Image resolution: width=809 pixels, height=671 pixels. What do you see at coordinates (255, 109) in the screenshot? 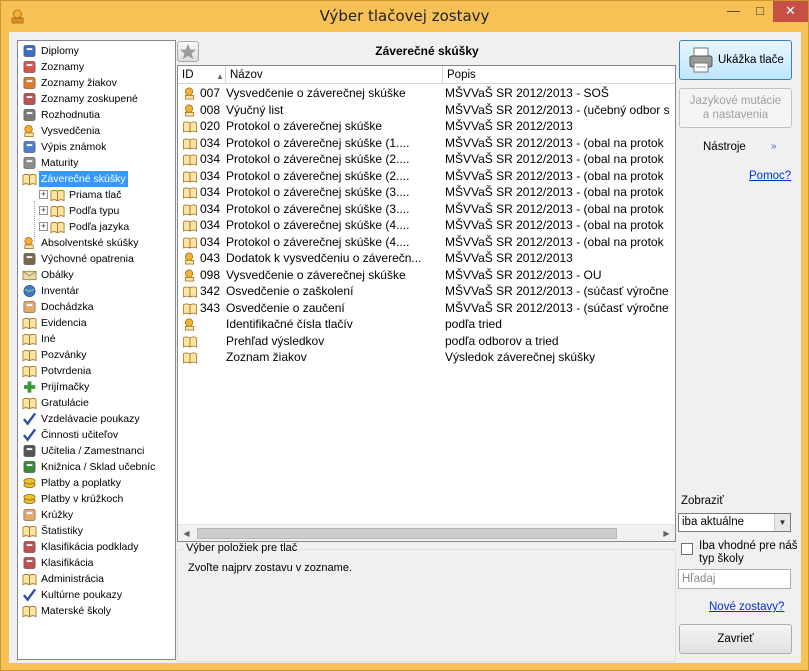
I see `report-name-cell: Výučný list` at bounding box center [255, 109].